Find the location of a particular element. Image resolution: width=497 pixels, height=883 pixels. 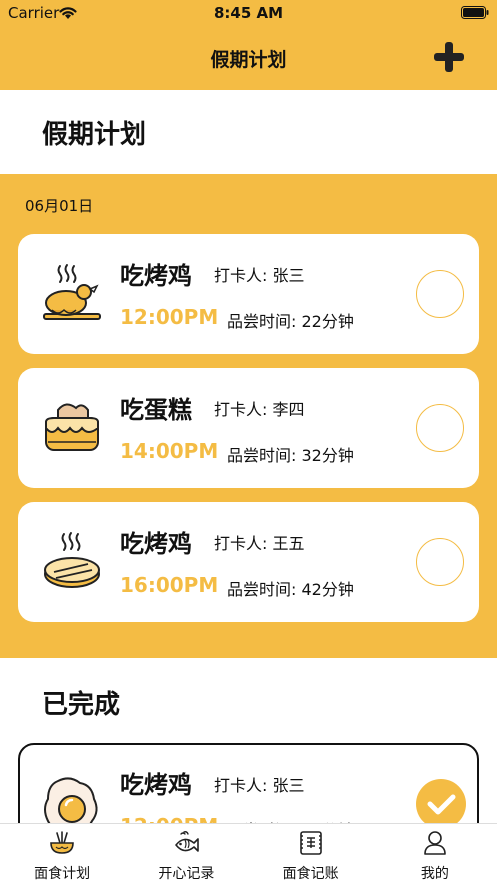

task-duration: 品尝时间: 32分钟 is located at coordinates (290, 455).